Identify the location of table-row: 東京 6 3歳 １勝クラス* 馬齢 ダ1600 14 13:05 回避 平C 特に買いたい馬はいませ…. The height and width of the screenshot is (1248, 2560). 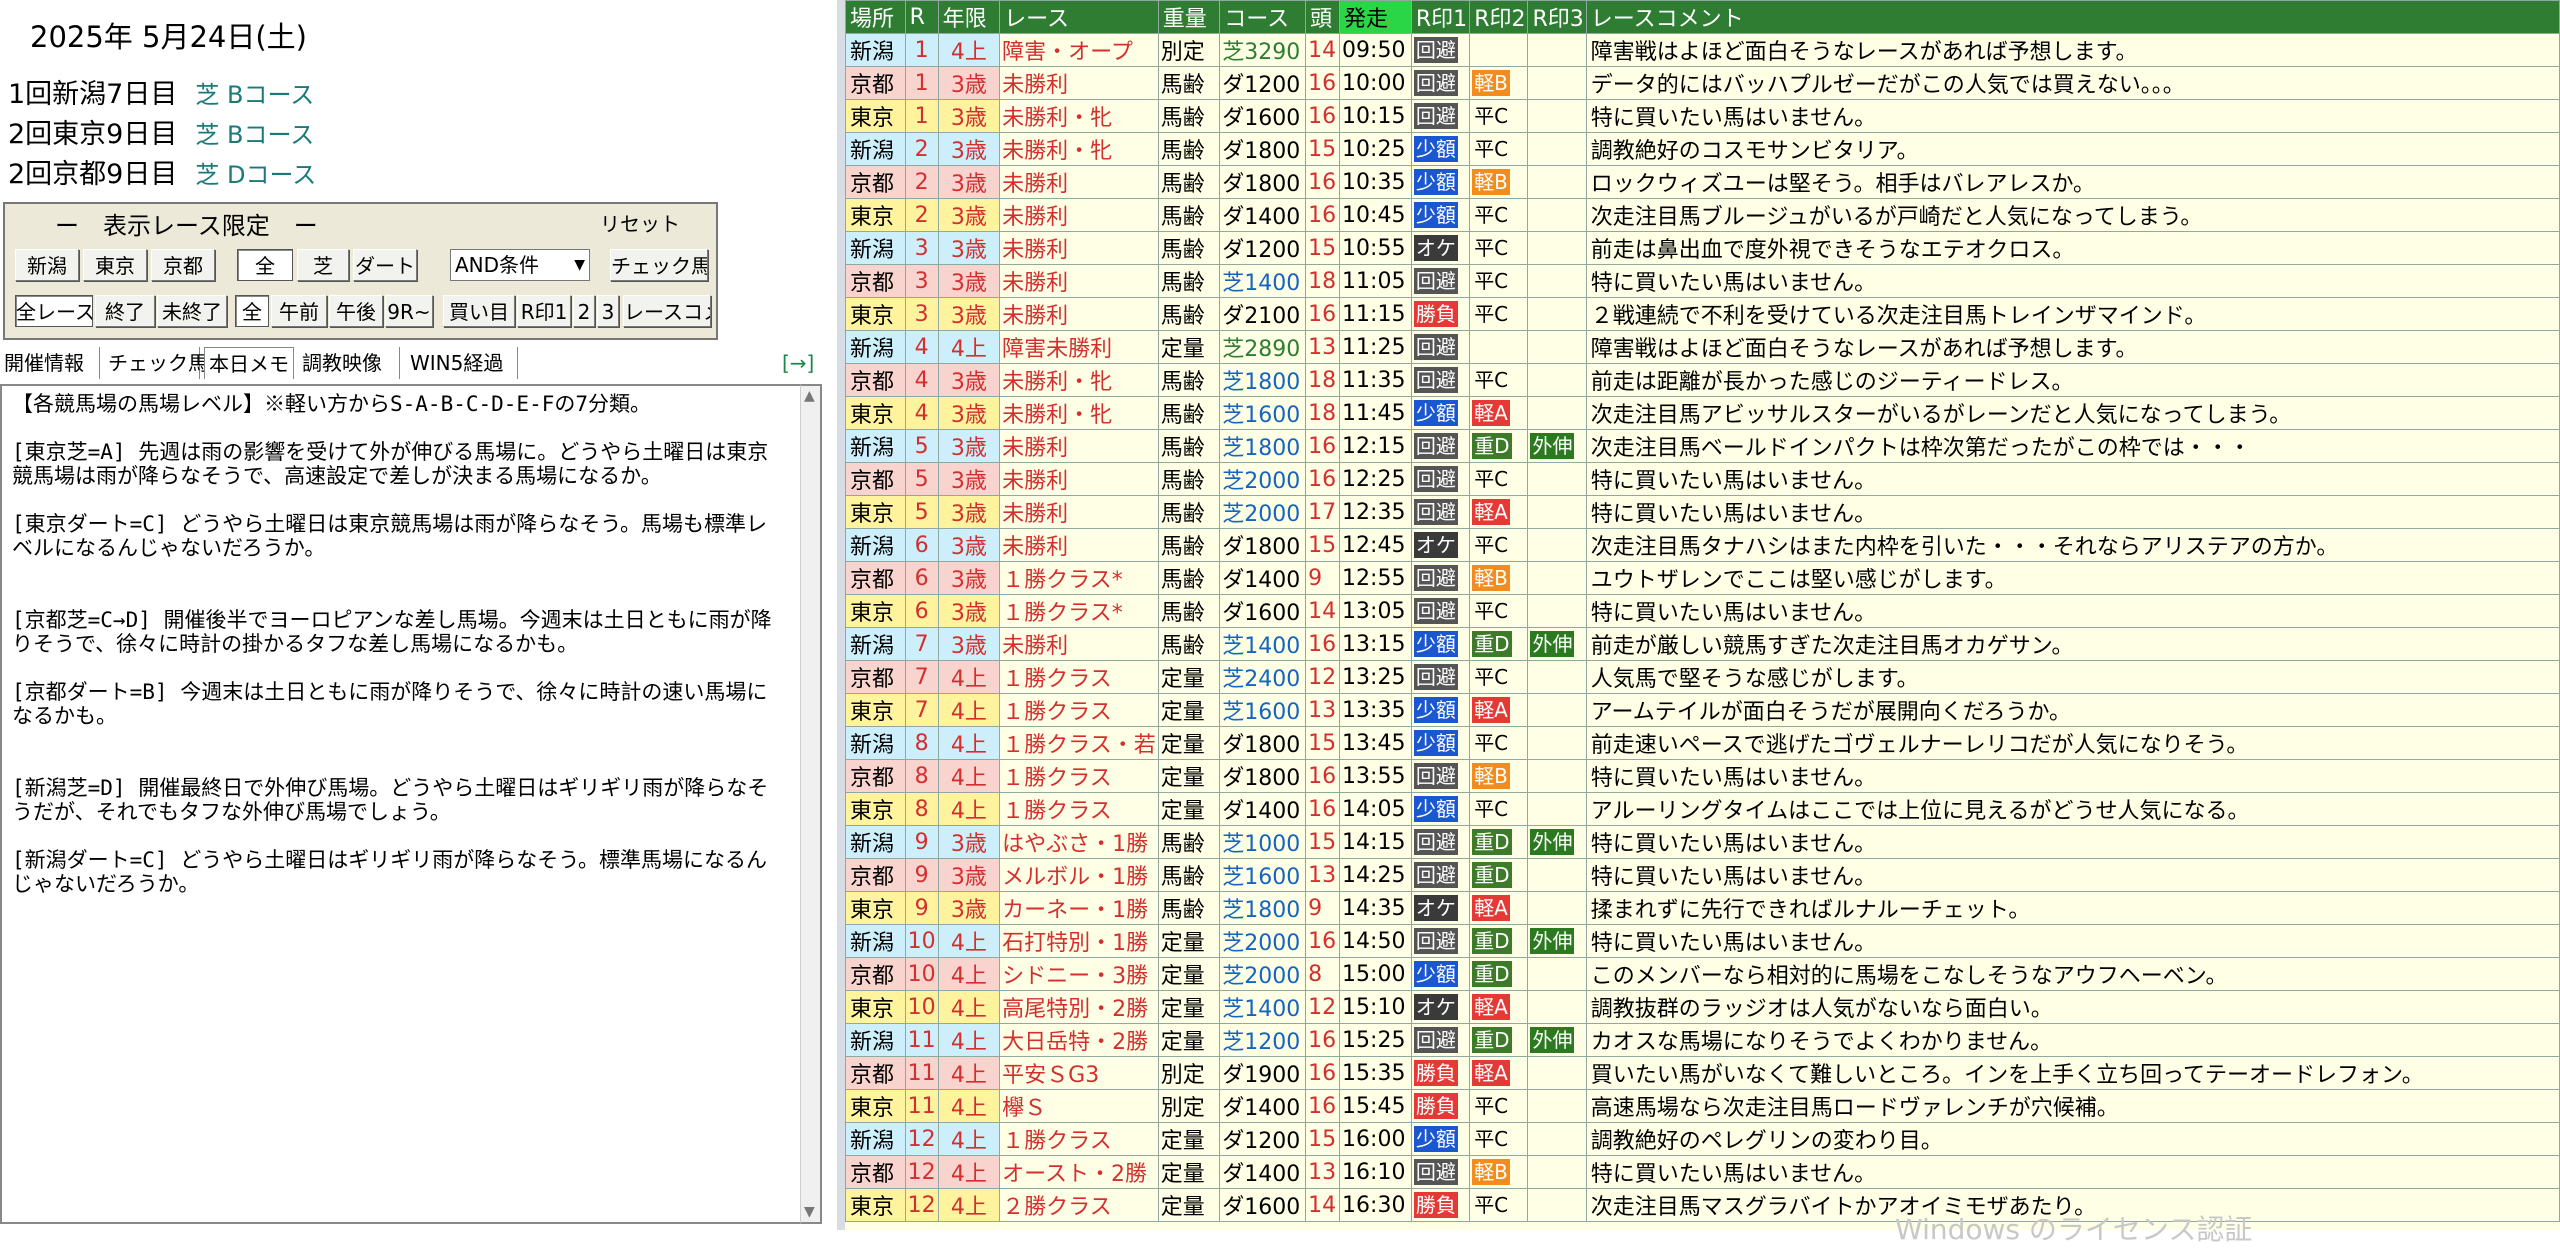
(1702, 611).